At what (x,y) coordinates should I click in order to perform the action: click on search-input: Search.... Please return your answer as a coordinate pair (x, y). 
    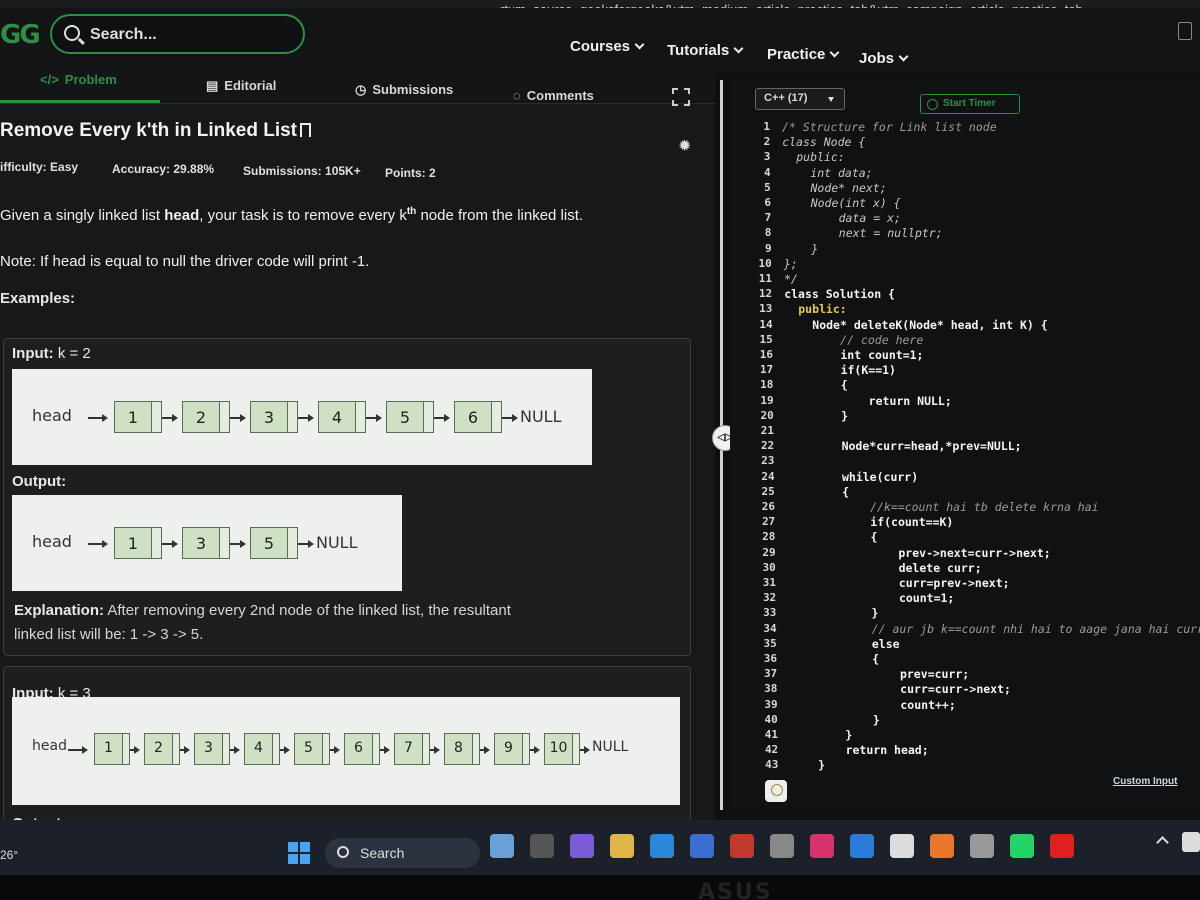
    Looking at the image, I should click on (177, 34).